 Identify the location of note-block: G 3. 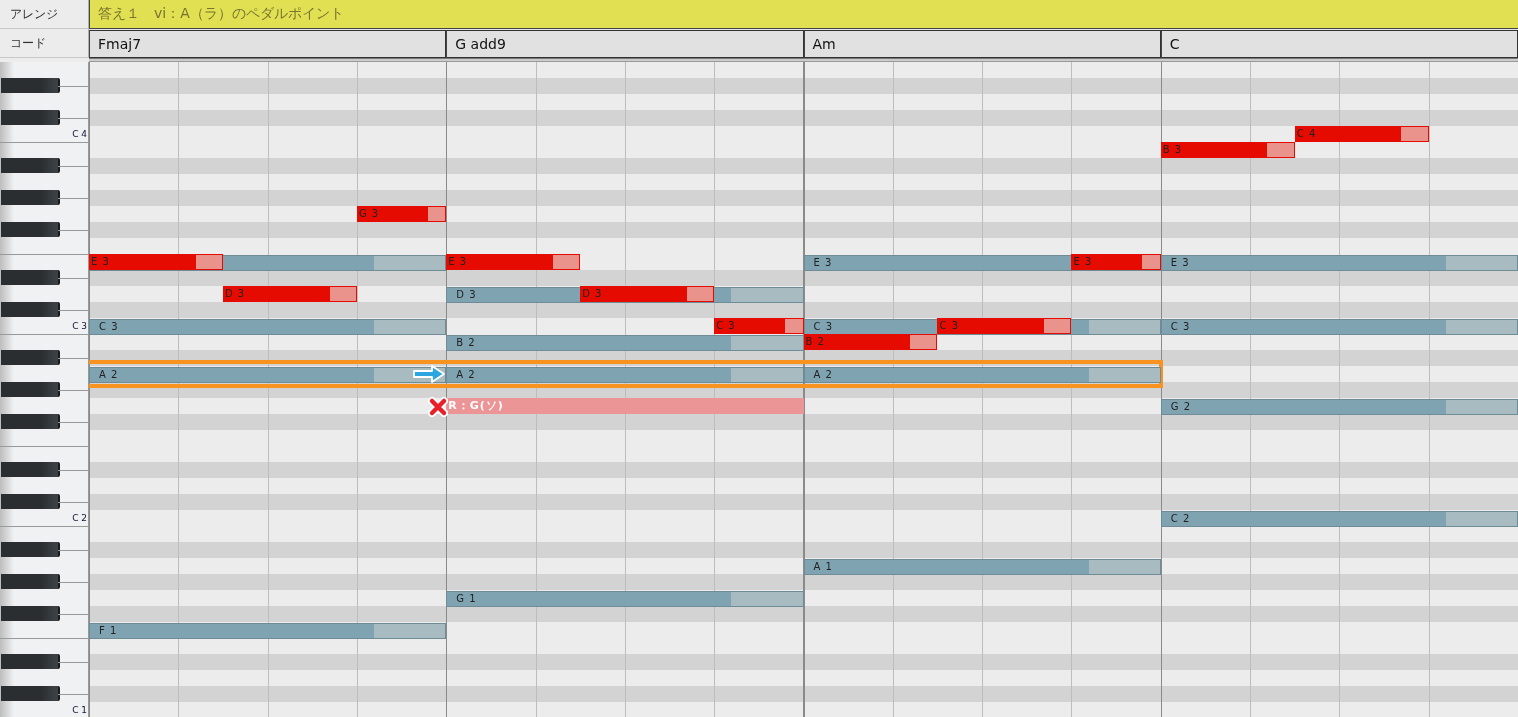
(401, 214).